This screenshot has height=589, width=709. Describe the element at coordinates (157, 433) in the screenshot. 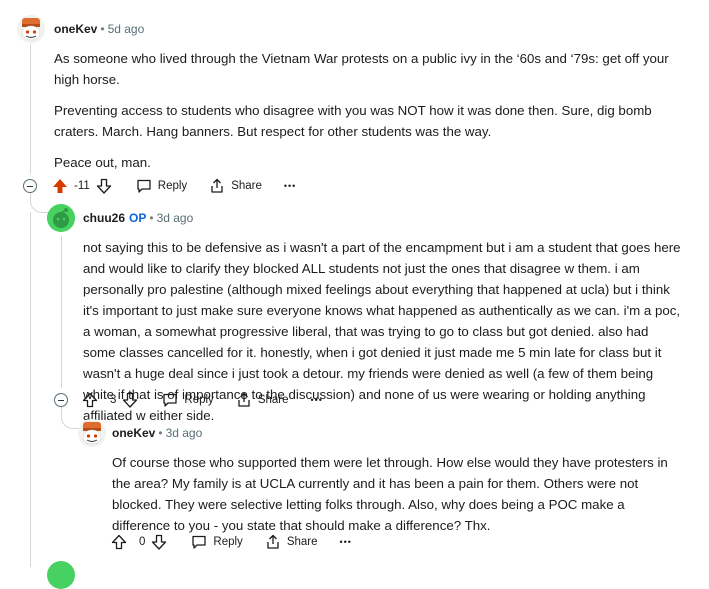

I see `comment-header: oneKev • 3d ago` at that location.